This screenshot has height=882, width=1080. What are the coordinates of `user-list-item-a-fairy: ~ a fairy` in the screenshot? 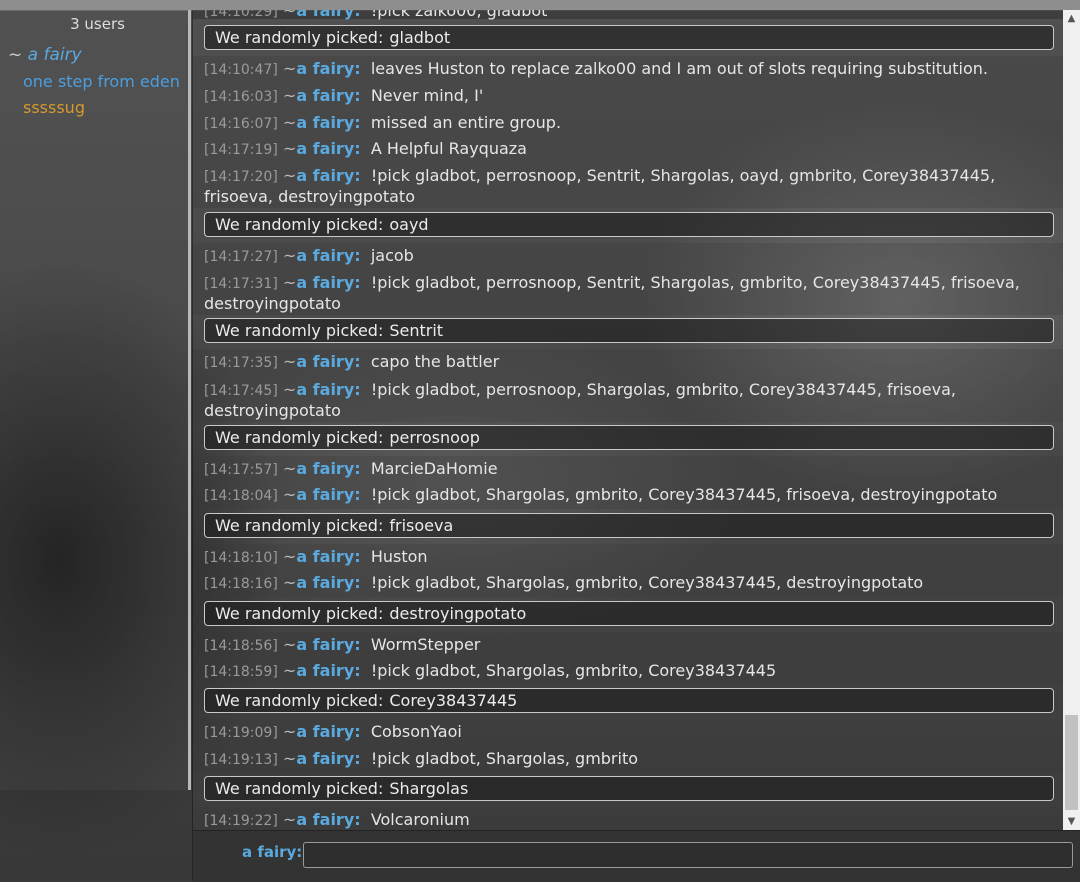 It's located at (45, 55).